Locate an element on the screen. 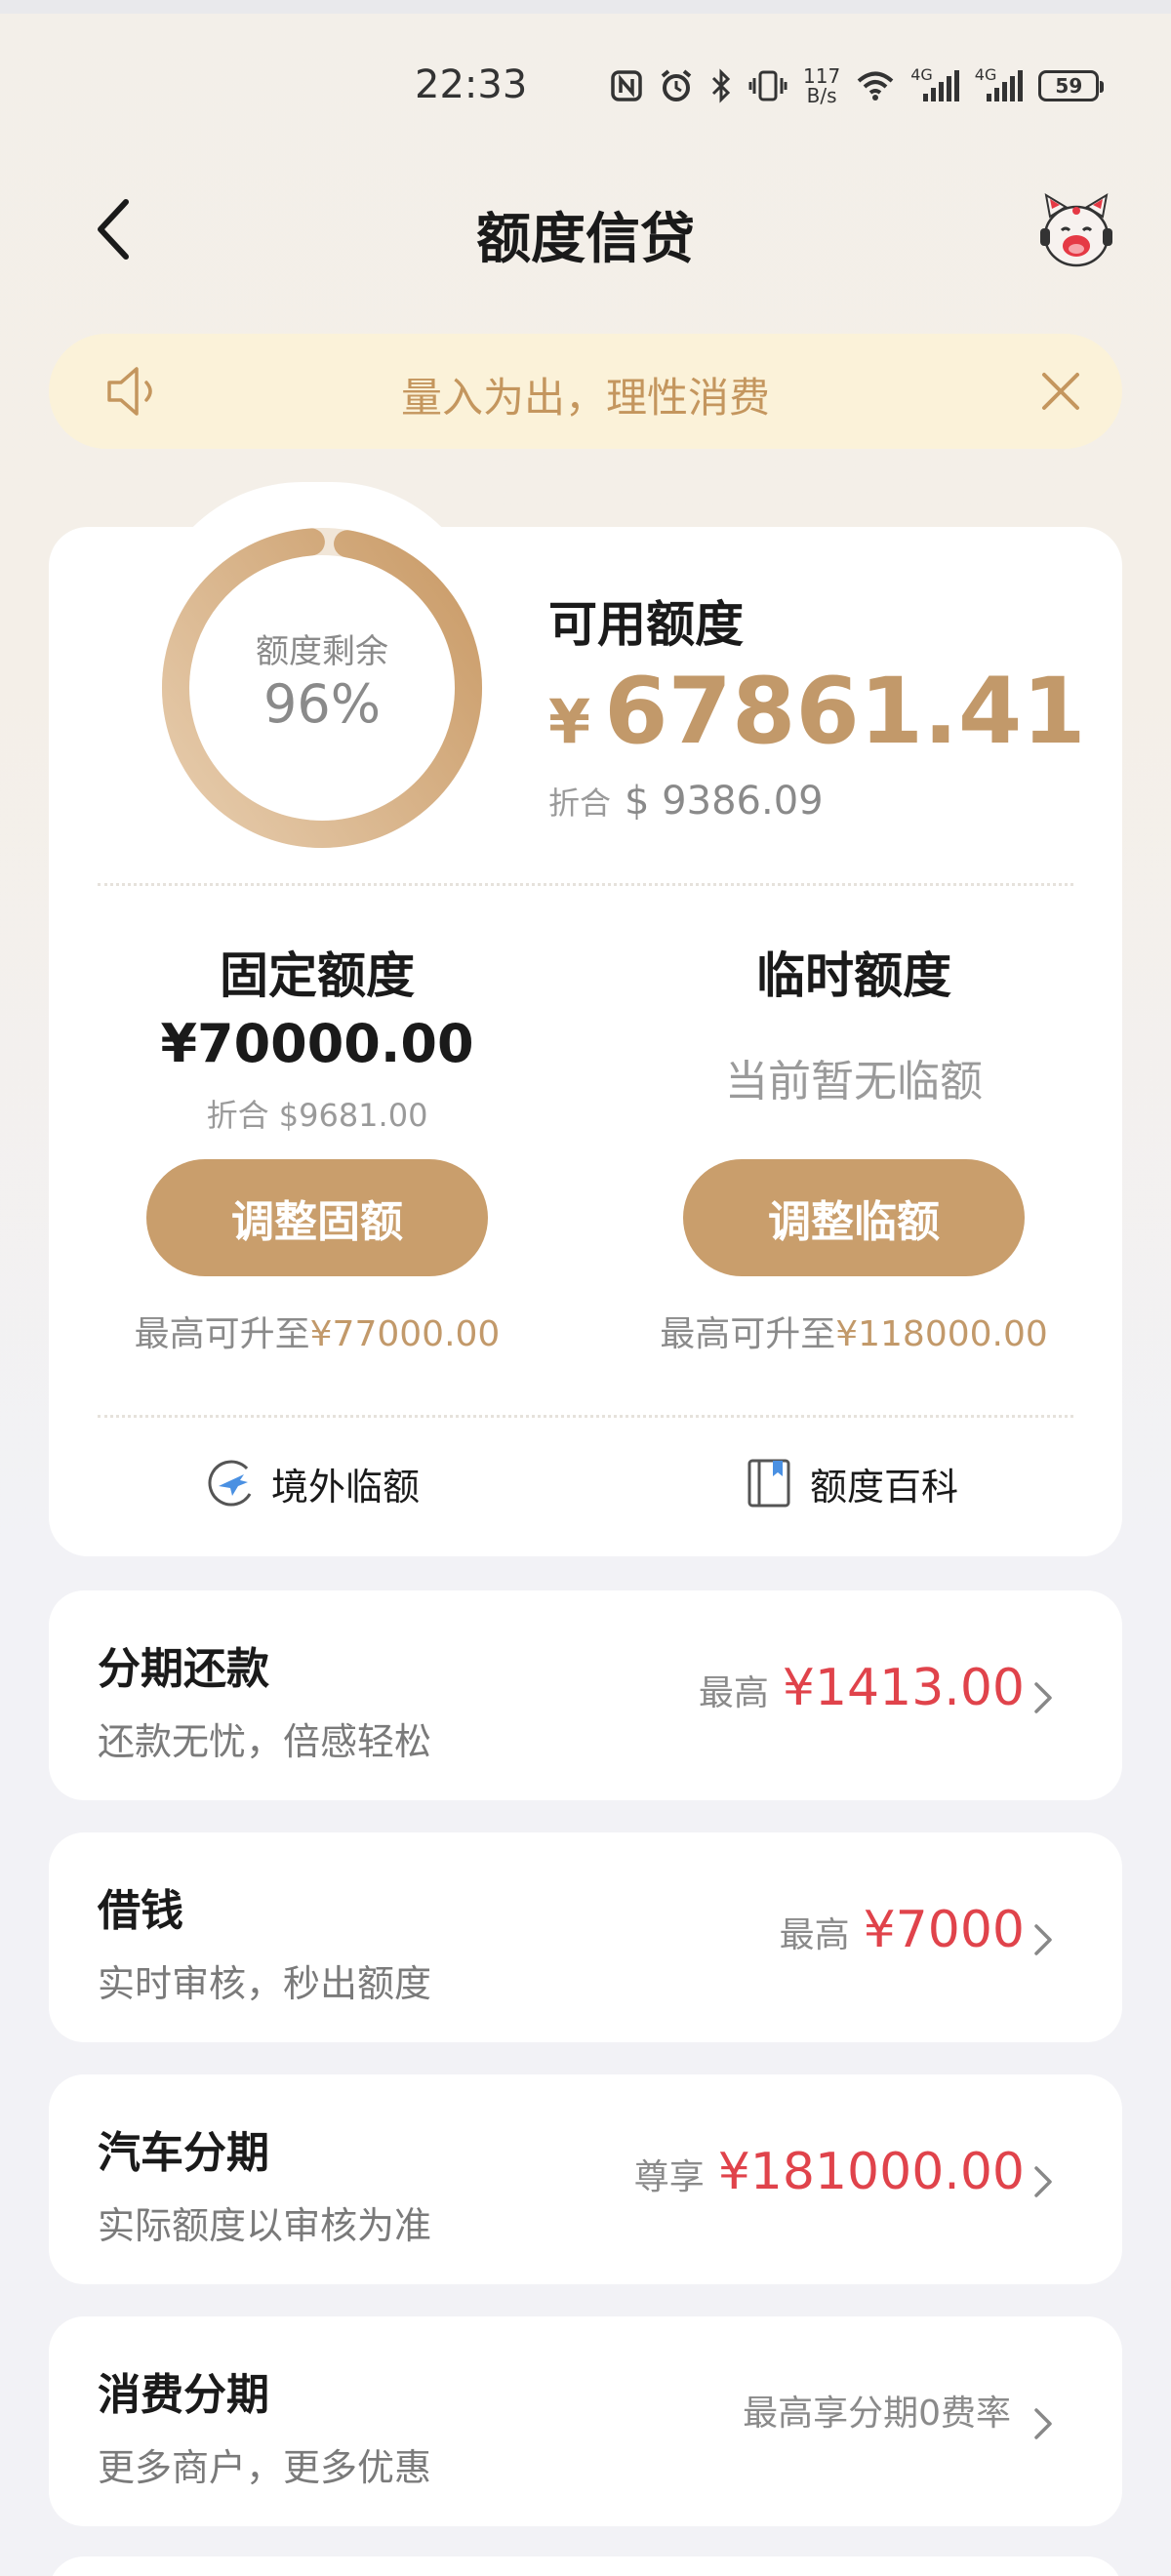 The height and width of the screenshot is (2576, 1171). product-card-partial is located at coordinates (585, 2566).